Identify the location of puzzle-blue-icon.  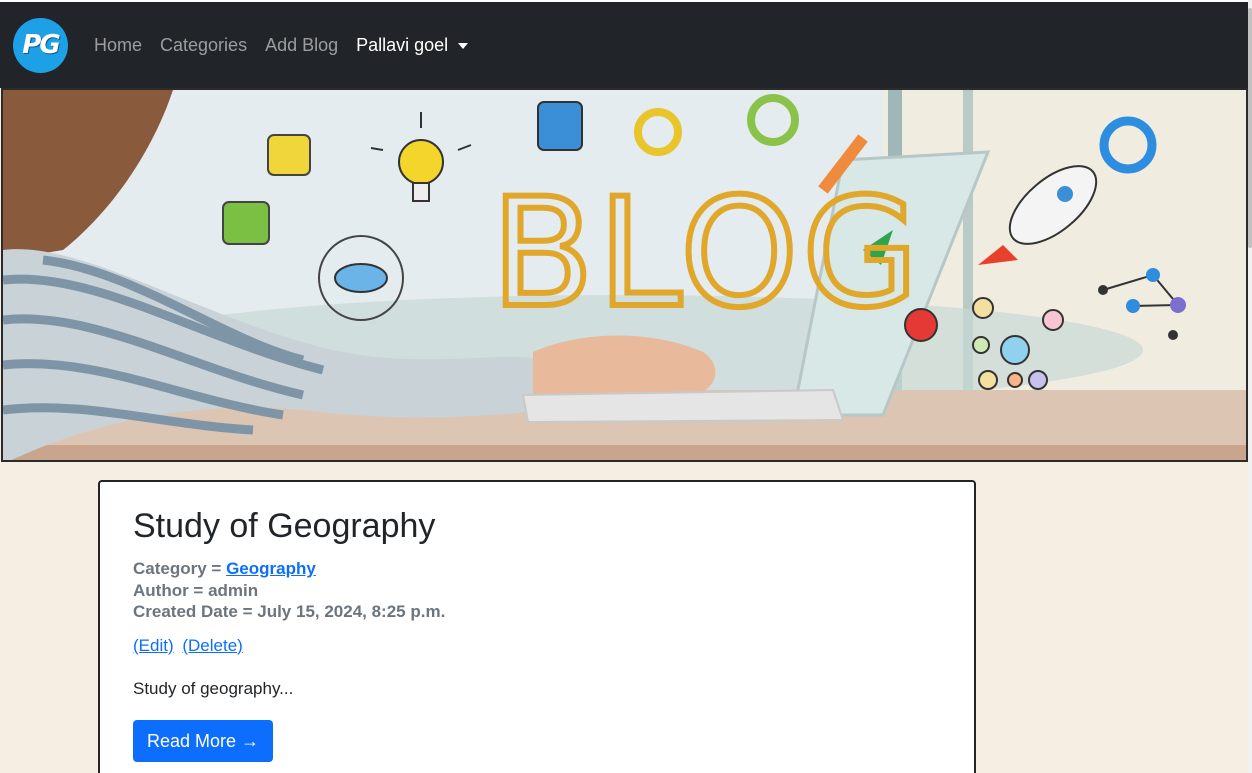
(560, 126).